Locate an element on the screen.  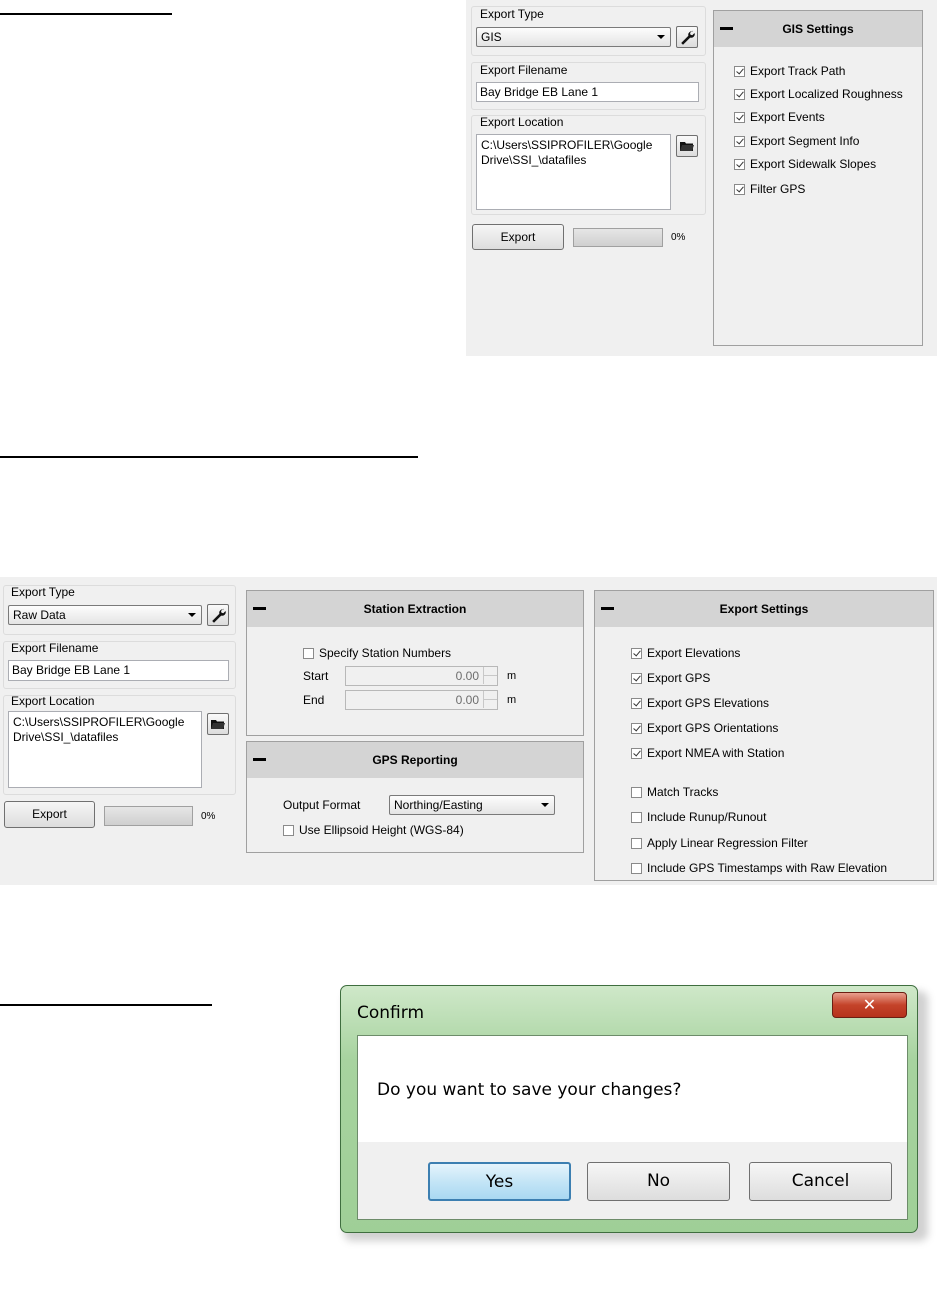
browse-folder-button is located at coordinates (687, 146).